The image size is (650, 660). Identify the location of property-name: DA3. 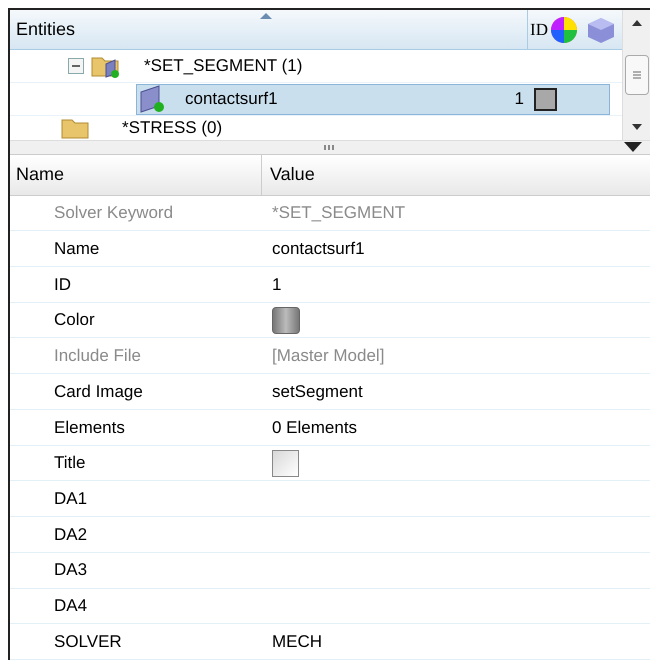
(71, 570).